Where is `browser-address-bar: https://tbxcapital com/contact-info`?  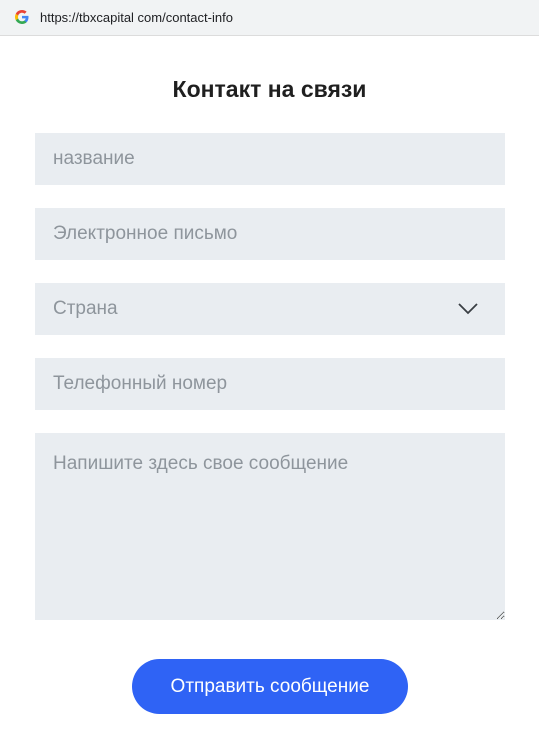
browser-address-bar: https://tbxcapital com/contact-info is located at coordinates (269, 18).